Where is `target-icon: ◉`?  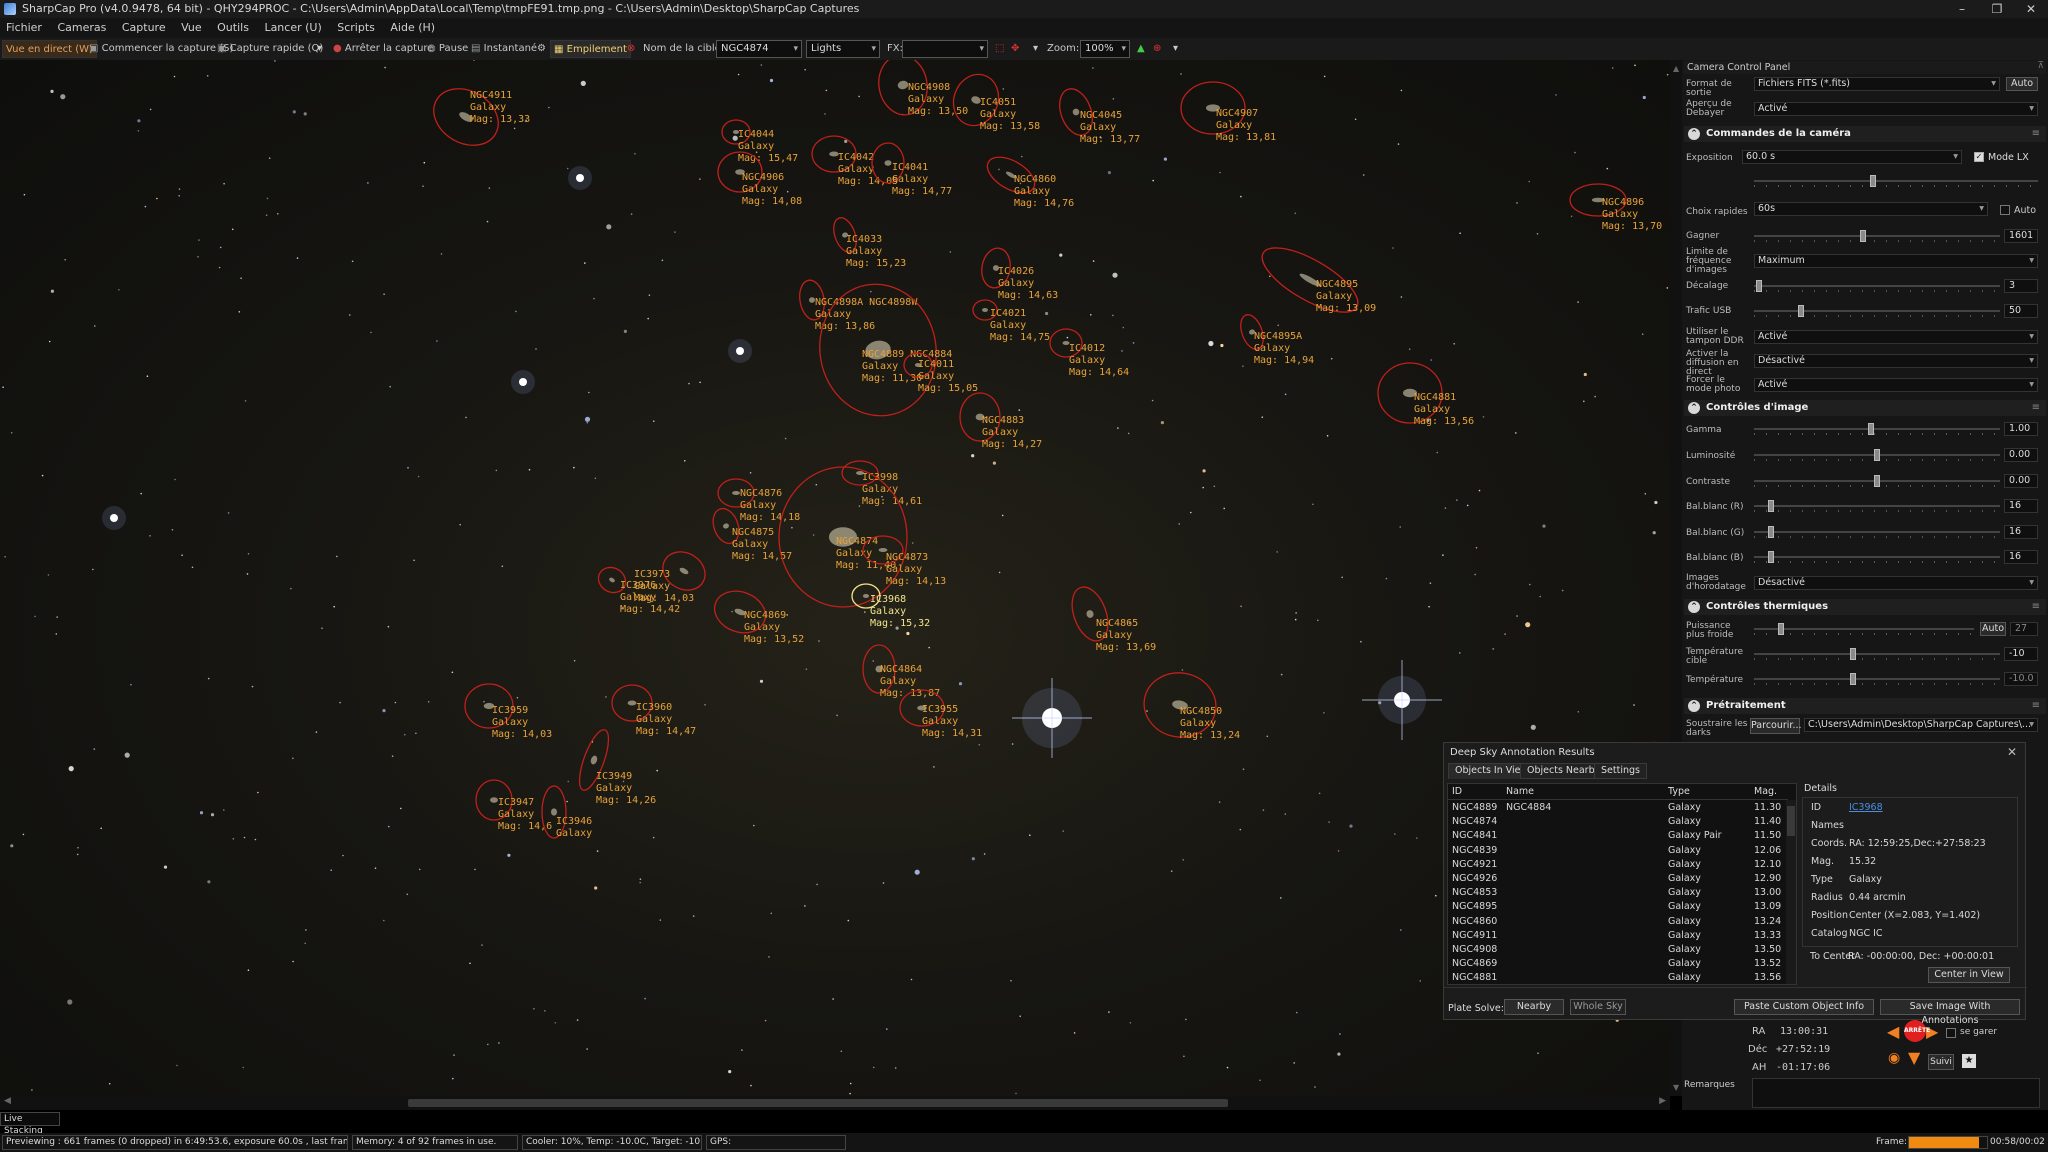
target-icon: ◉ is located at coordinates (1894, 1058).